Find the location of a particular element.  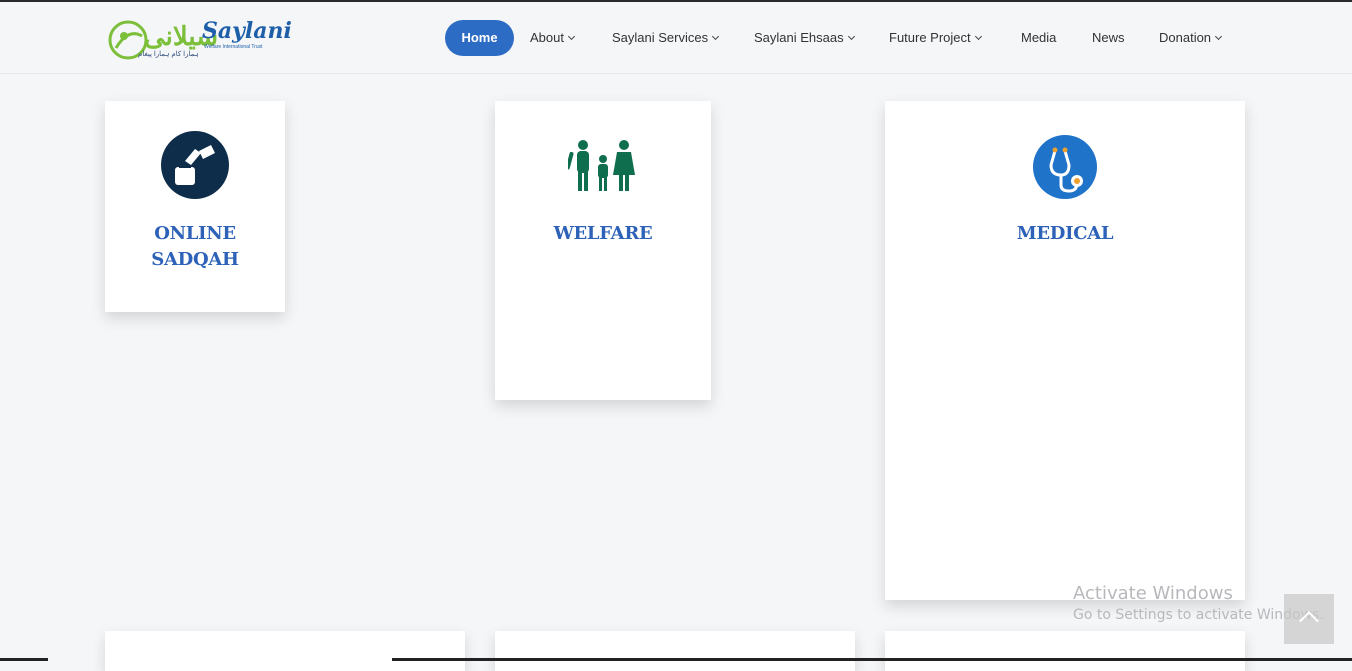

family-icon is located at coordinates (601, 165).